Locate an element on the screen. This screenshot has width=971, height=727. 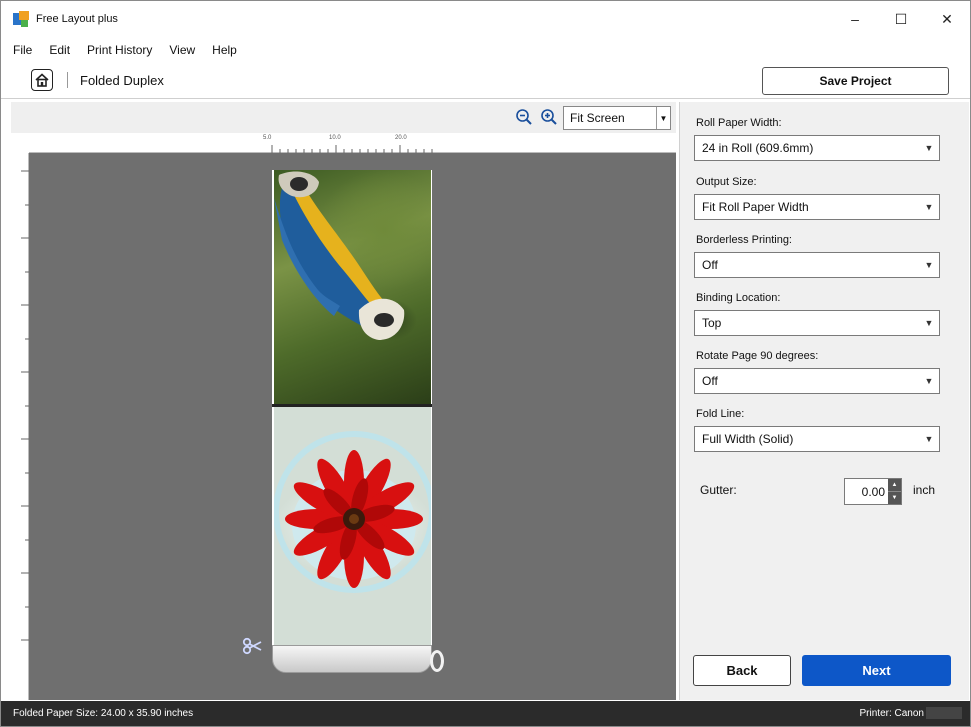
redacted-printer-name is located at coordinates (944, 713).